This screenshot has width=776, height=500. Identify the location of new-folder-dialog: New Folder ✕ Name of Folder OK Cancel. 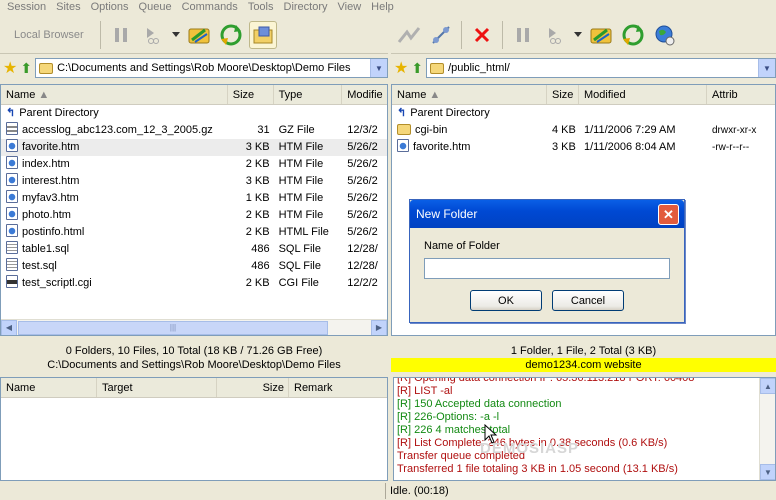
(547, 261).